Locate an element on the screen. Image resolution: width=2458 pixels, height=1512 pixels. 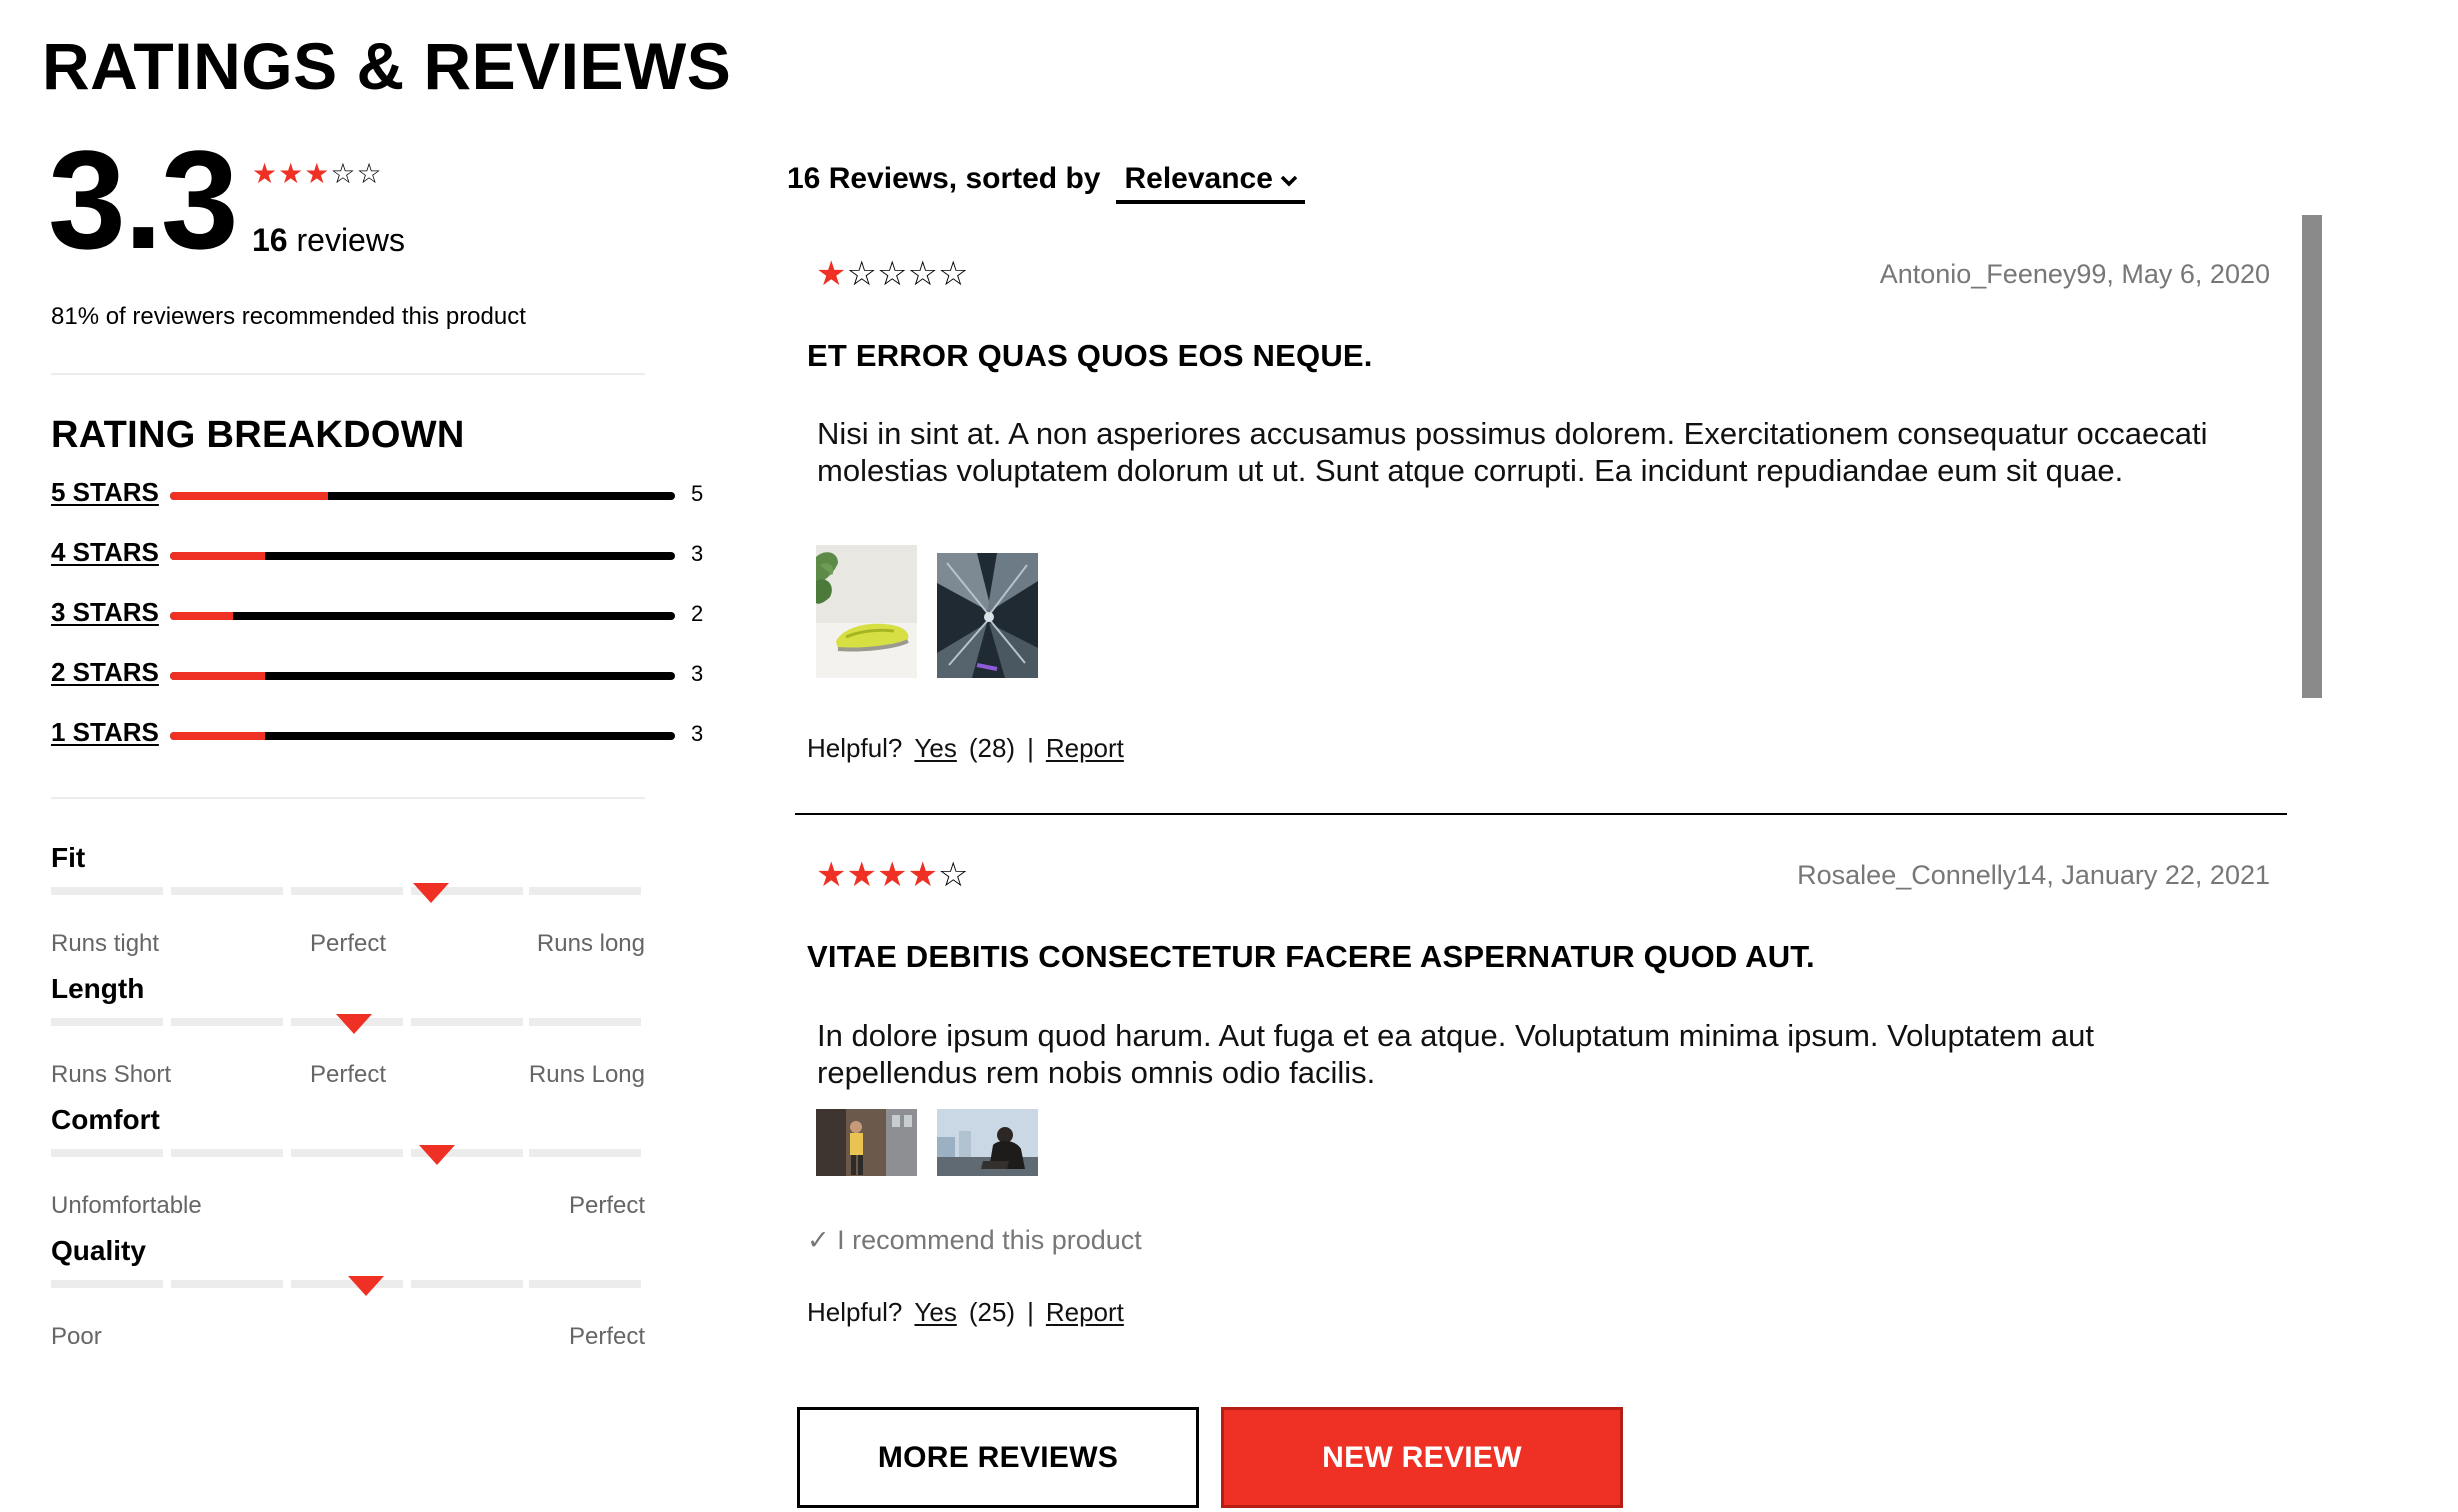
sort-selected-value: Relevance is located at coordinates (1198, 178).